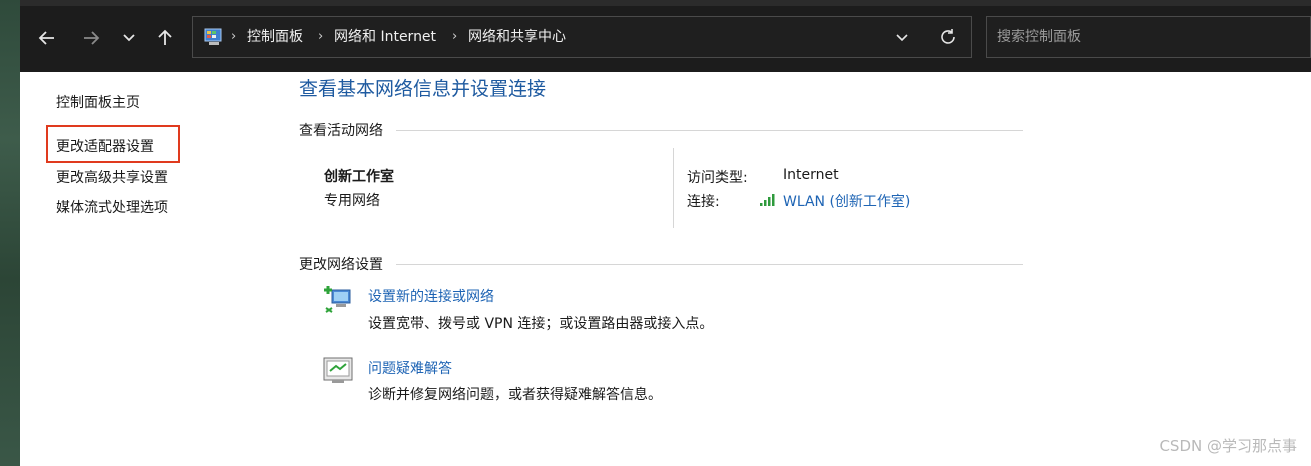 The height and width of the screenshot is (466, 1311). I want to click on navigation-toolbar: › 控制面板 › 网络和 Internet › 网络和共享中心 搜索控制面板, so click(665, 39).